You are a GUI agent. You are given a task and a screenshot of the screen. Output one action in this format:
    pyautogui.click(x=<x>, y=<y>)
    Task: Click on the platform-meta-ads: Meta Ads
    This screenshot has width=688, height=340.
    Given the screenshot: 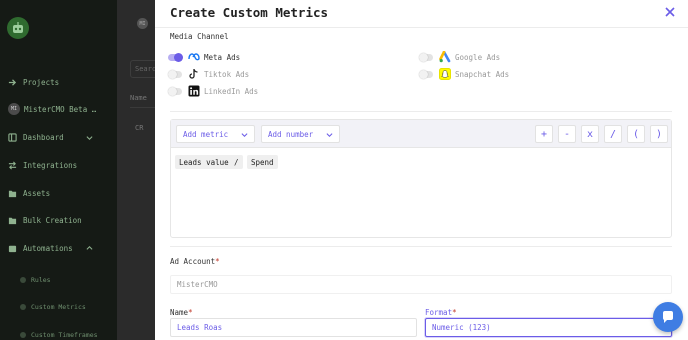 What is the action you would take?
    pyautogui.click(x=204, y=57)
    